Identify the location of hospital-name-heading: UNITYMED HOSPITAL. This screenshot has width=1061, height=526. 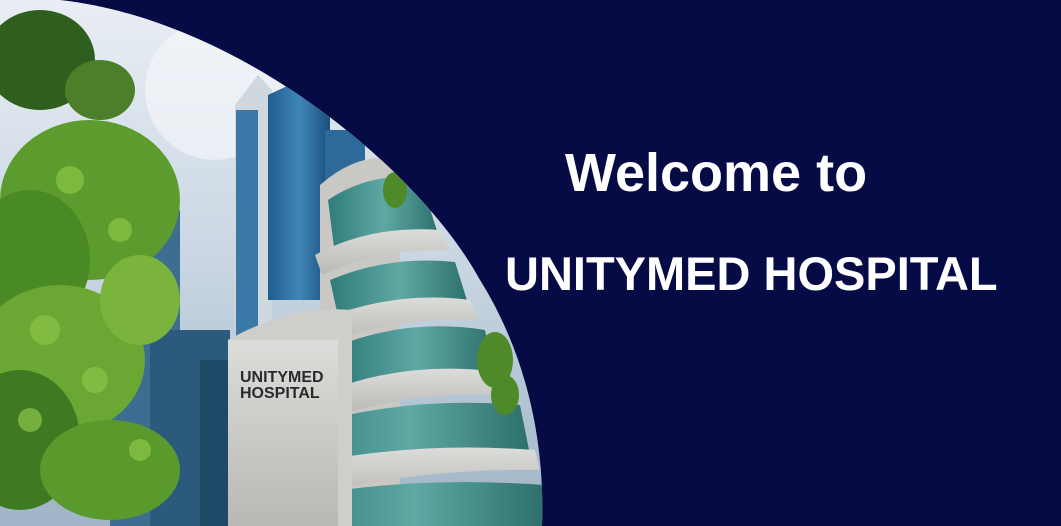
(751, 273).